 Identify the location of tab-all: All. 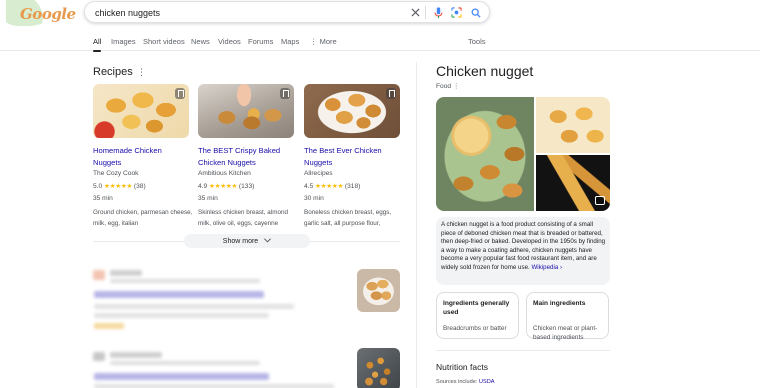
(97, 44).